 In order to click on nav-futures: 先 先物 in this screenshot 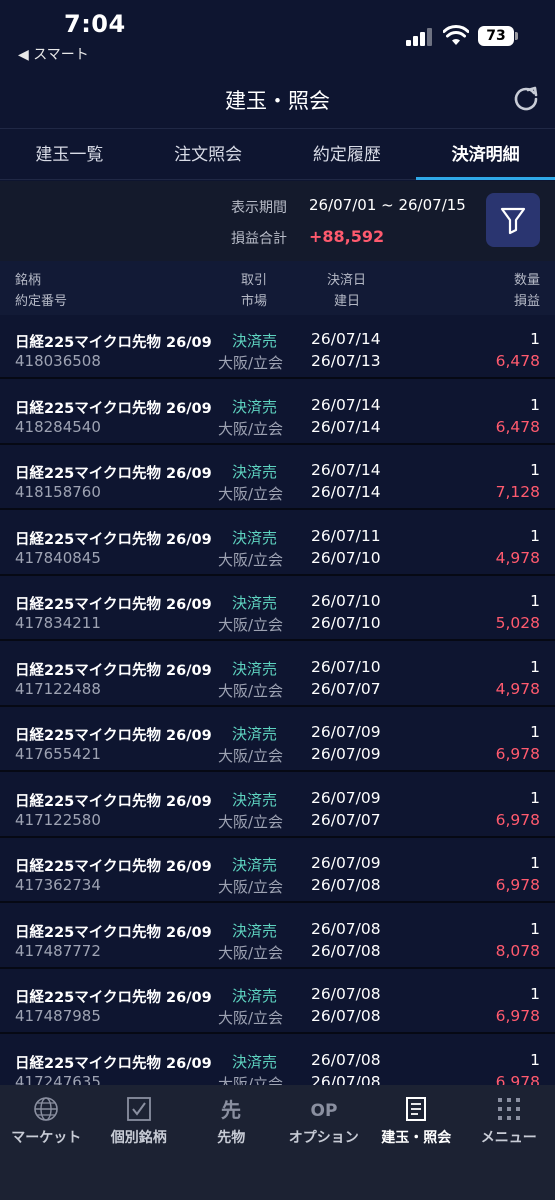, I will do `click(231, 1142)`.